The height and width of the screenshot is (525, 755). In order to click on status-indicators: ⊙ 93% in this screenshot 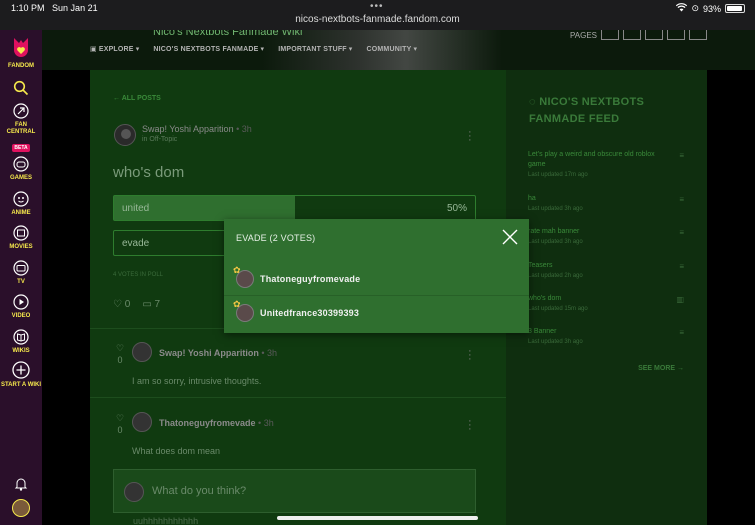, I will do `click(710, 8)`.